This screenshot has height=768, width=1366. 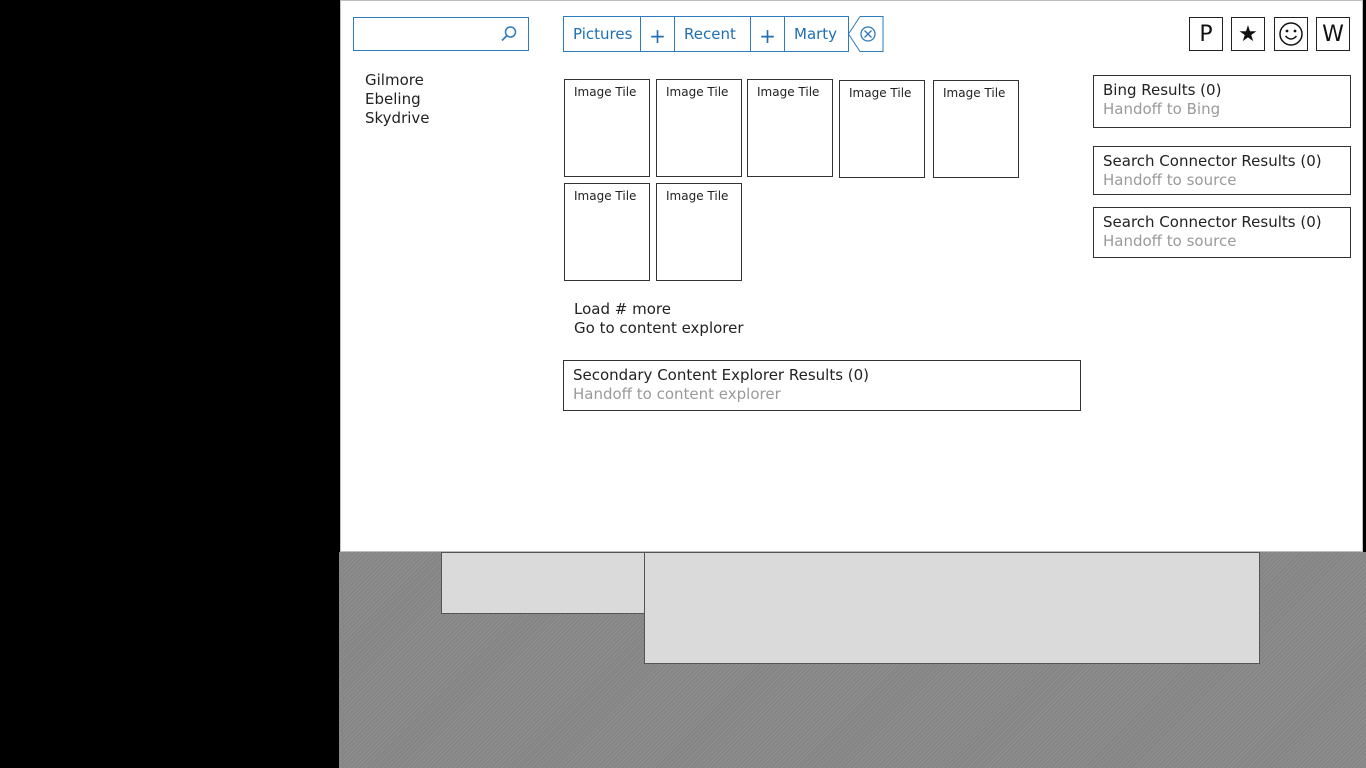 I want to click on search-box, so click(x=441, y=34).